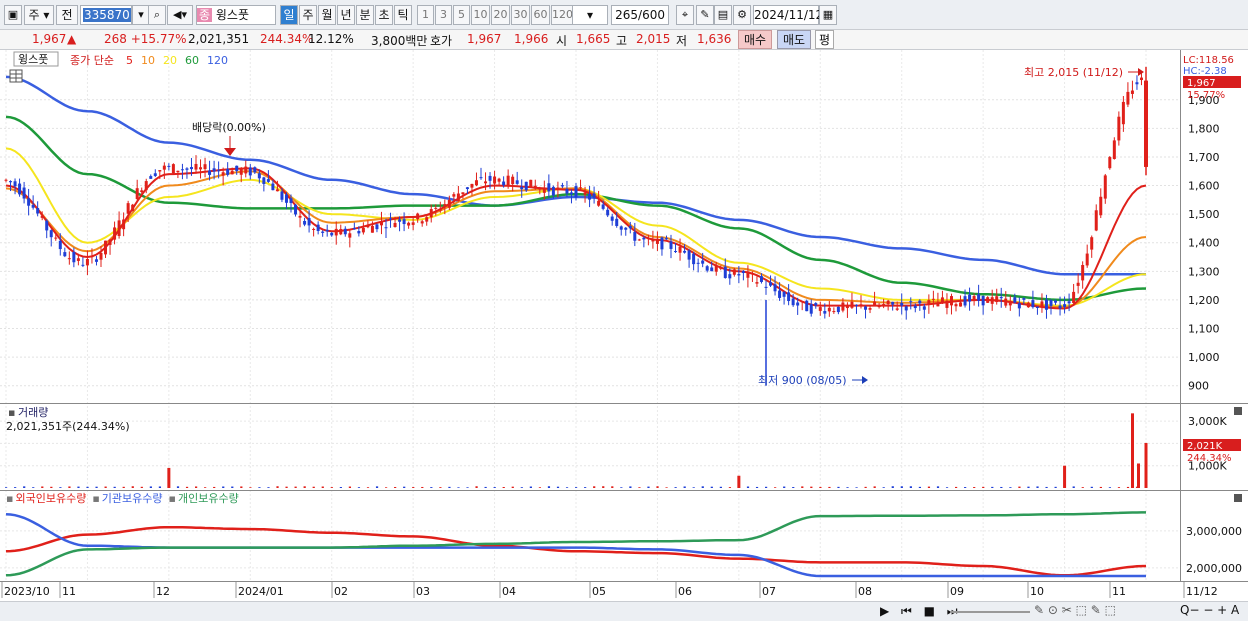 Image resolution: width=1248 pixels, height=621 pixels. Describe the element at coordinates (788, 15) in the screenshot. I see `date-field: 2024/11/12` at that location.